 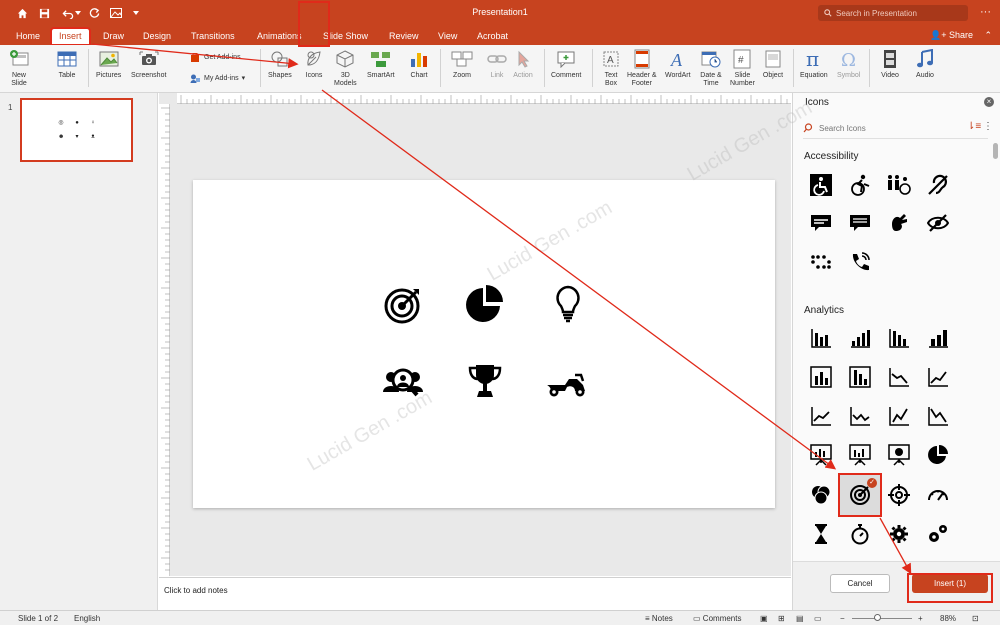 What do you see at coordinates (215, 57) in the screenshot?
I see `get-addins-button: Get Add-ins` at bounding box center [215, 57].